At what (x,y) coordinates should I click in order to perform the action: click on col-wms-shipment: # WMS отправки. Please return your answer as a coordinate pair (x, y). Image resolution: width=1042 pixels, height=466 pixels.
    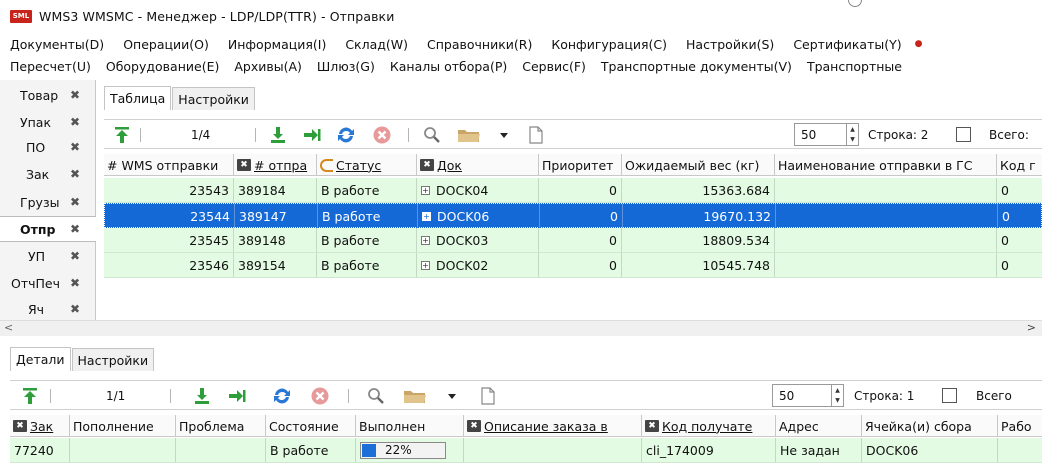
    Looking at the image, I should click on (169, 165).